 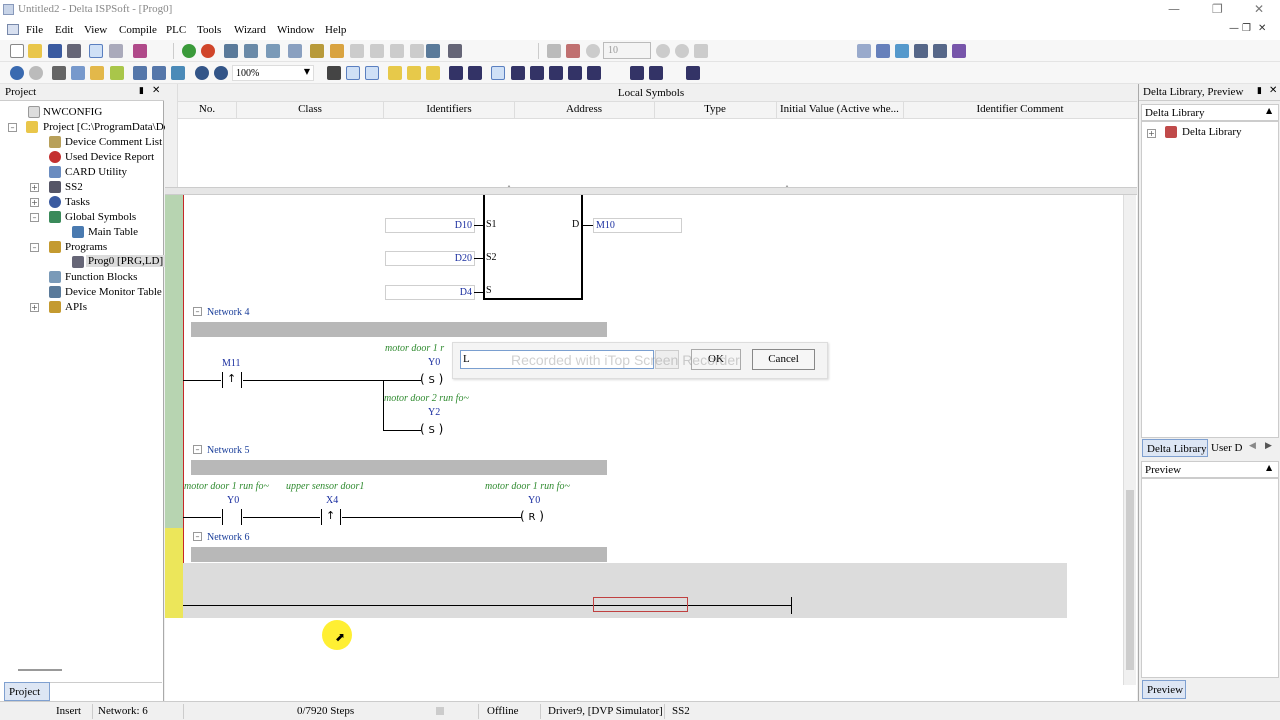 What do you see at coordinates (17, 73) in the screenshot?
I see `connect-icon` at bounding box center [17, 73].